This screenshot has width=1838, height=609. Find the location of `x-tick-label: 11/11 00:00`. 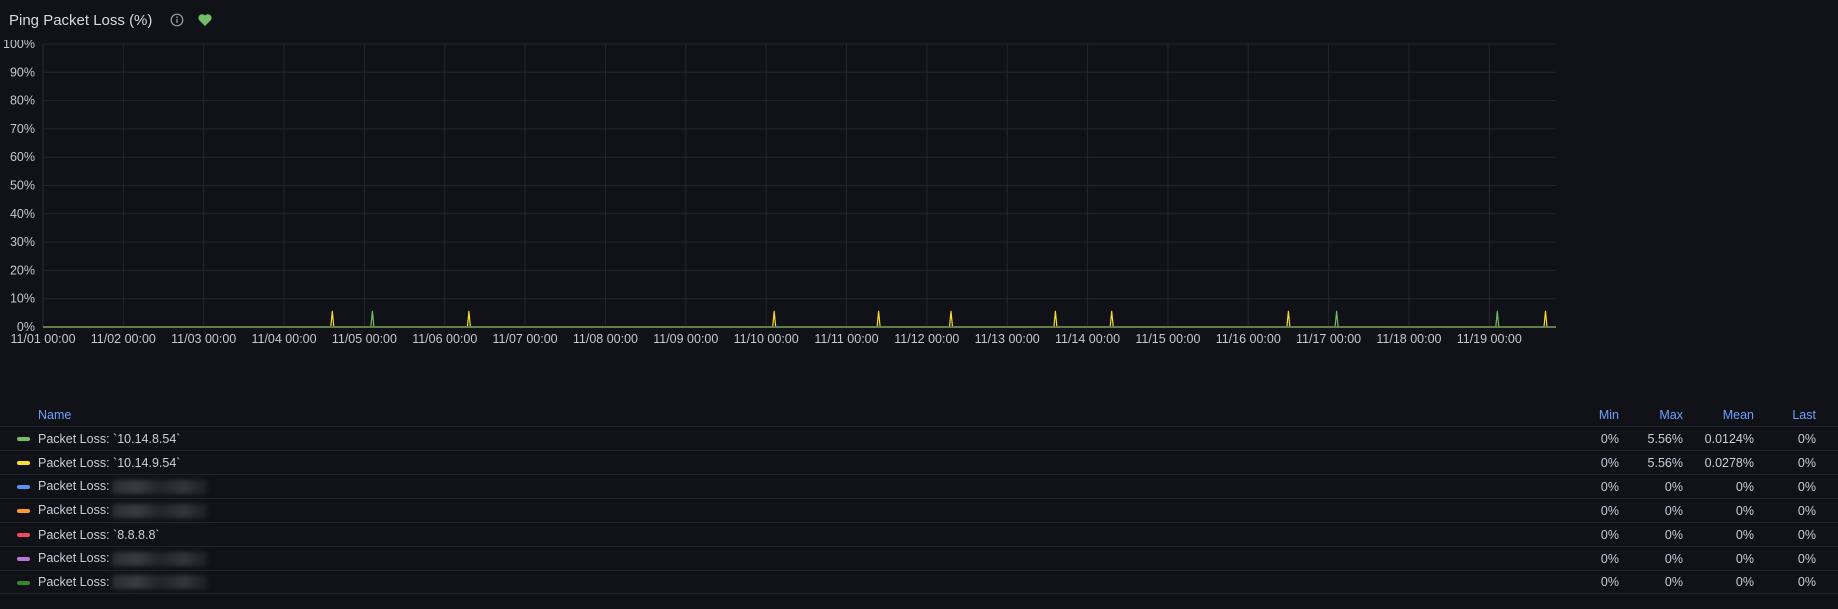

x-tick-label: 11/11 00:00 is located at coordinates (846, 339).